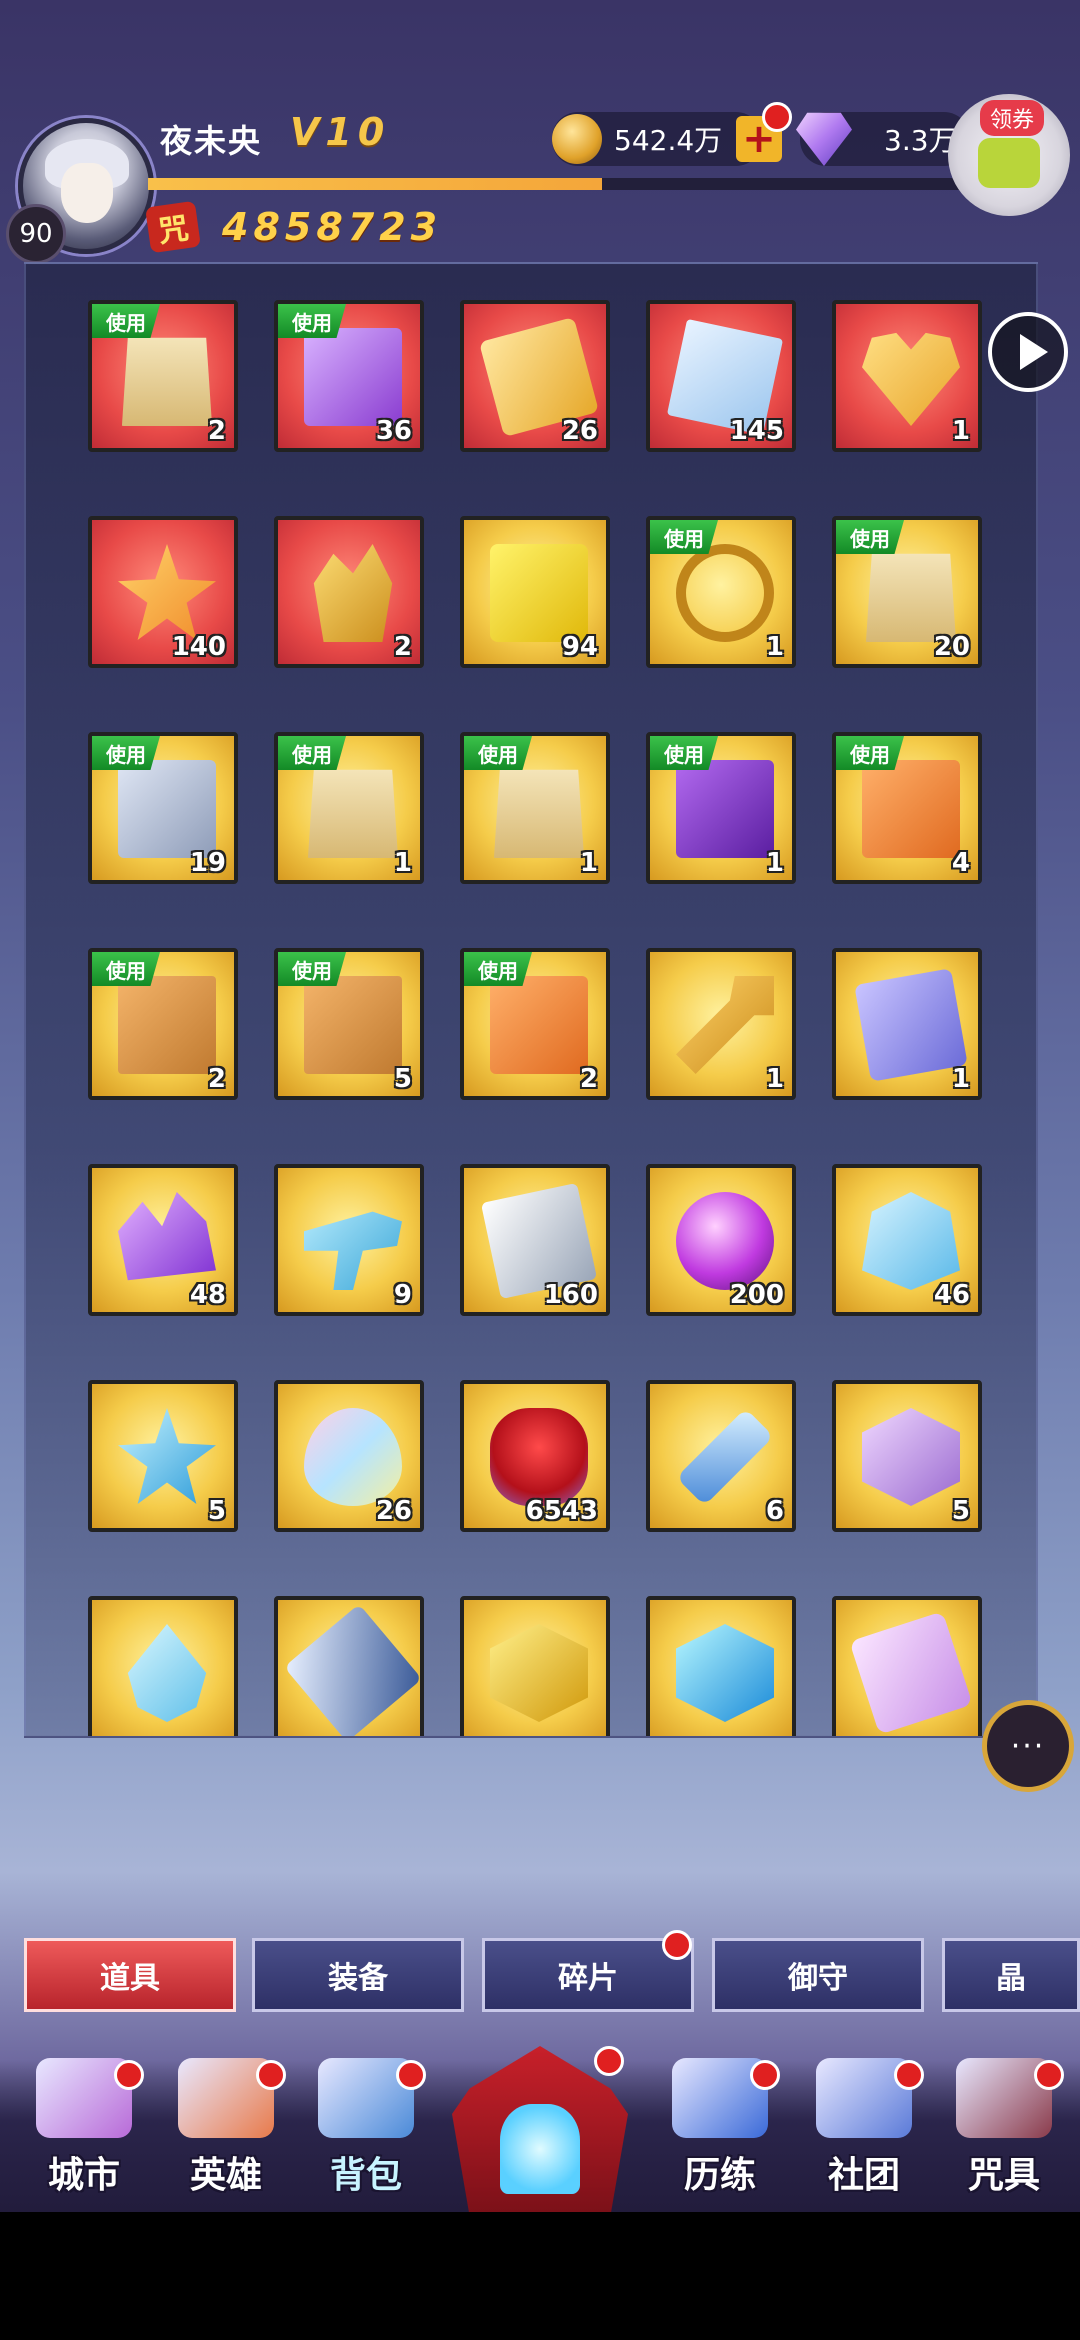 The height and width of the screenshot is (2340, 1080). Describe the element at coordinates (539, 1025) in the screenshot. I see `orange-pack-icon` at that location.